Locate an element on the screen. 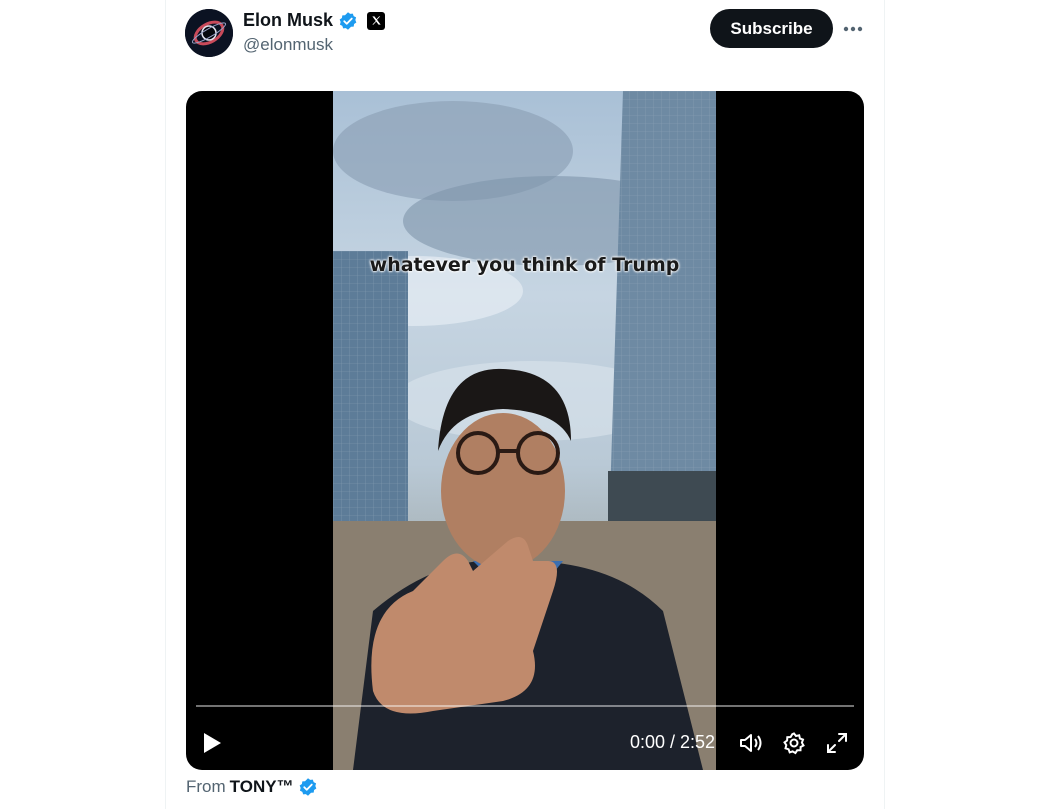  avatar-image is located at coordinates (209, 33).